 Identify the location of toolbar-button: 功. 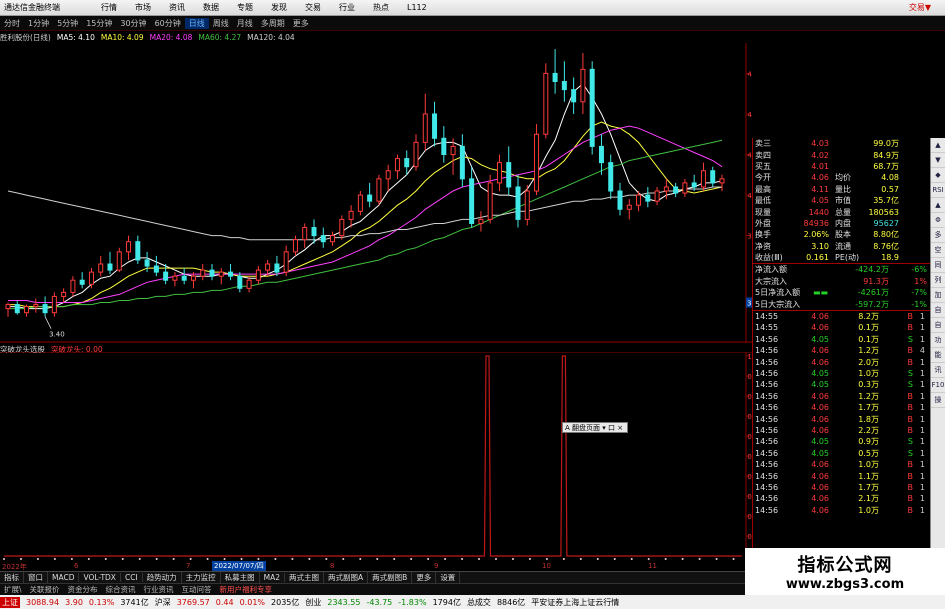
(938, 340).